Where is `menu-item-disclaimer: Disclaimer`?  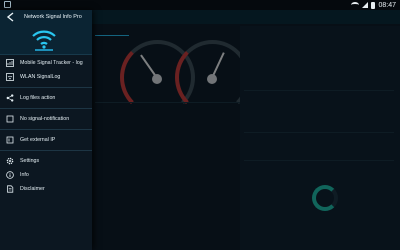
menu-item-disclaimer: Disclaimer is located at coordinates (46, 189).